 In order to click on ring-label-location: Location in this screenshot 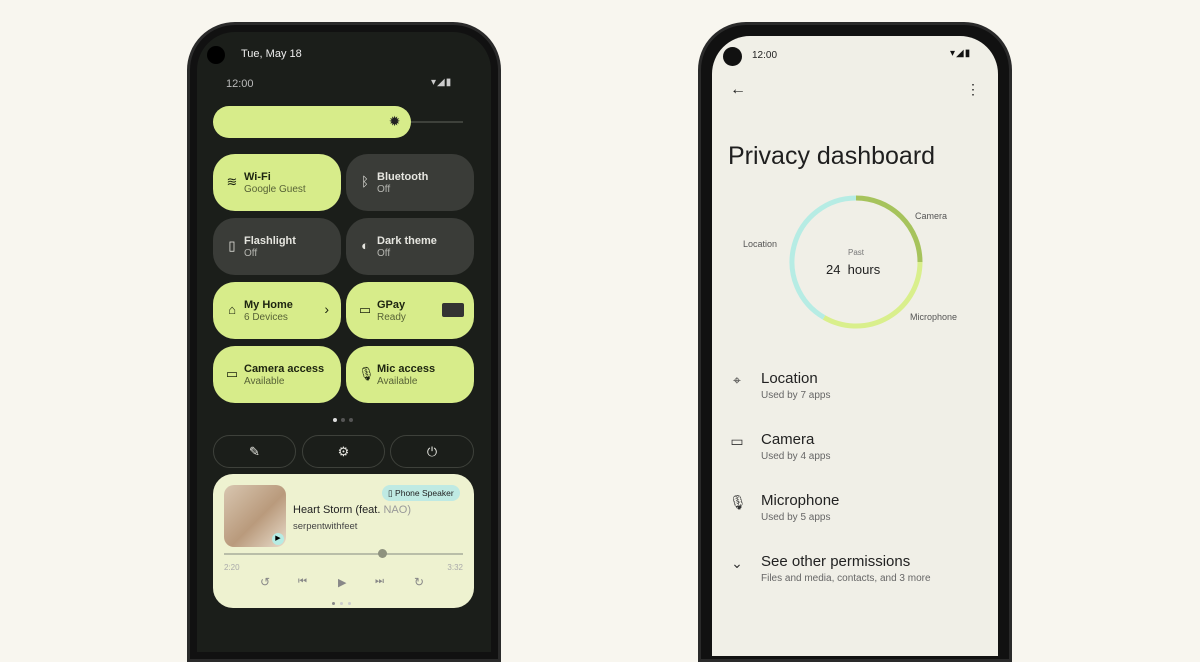, I will do `click(760, 244)`.